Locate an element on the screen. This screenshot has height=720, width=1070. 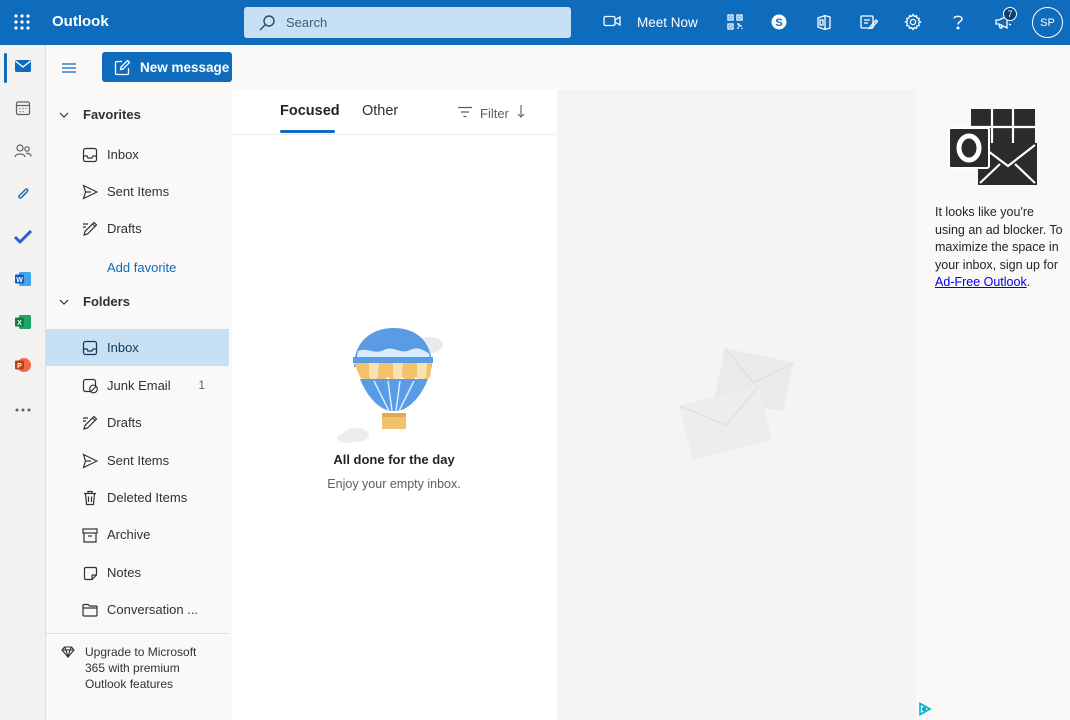
folder-label: Sent Items is located at coordinates (138, 460).